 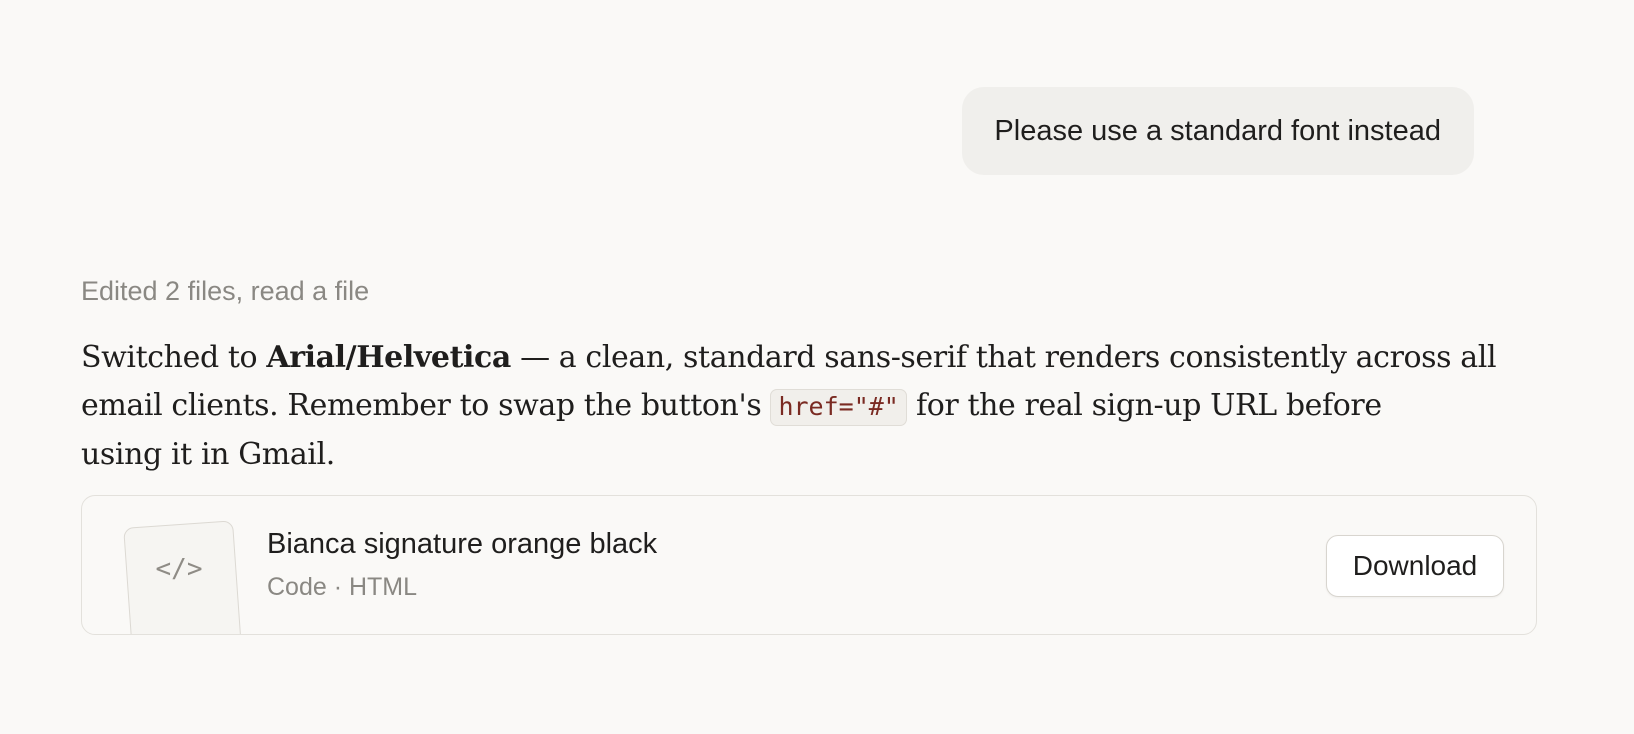 What do you see at coordinates (462, 544) in the screenshot?
I see `file-name: Bianca signature orange black` at bounding box center [462, 544].